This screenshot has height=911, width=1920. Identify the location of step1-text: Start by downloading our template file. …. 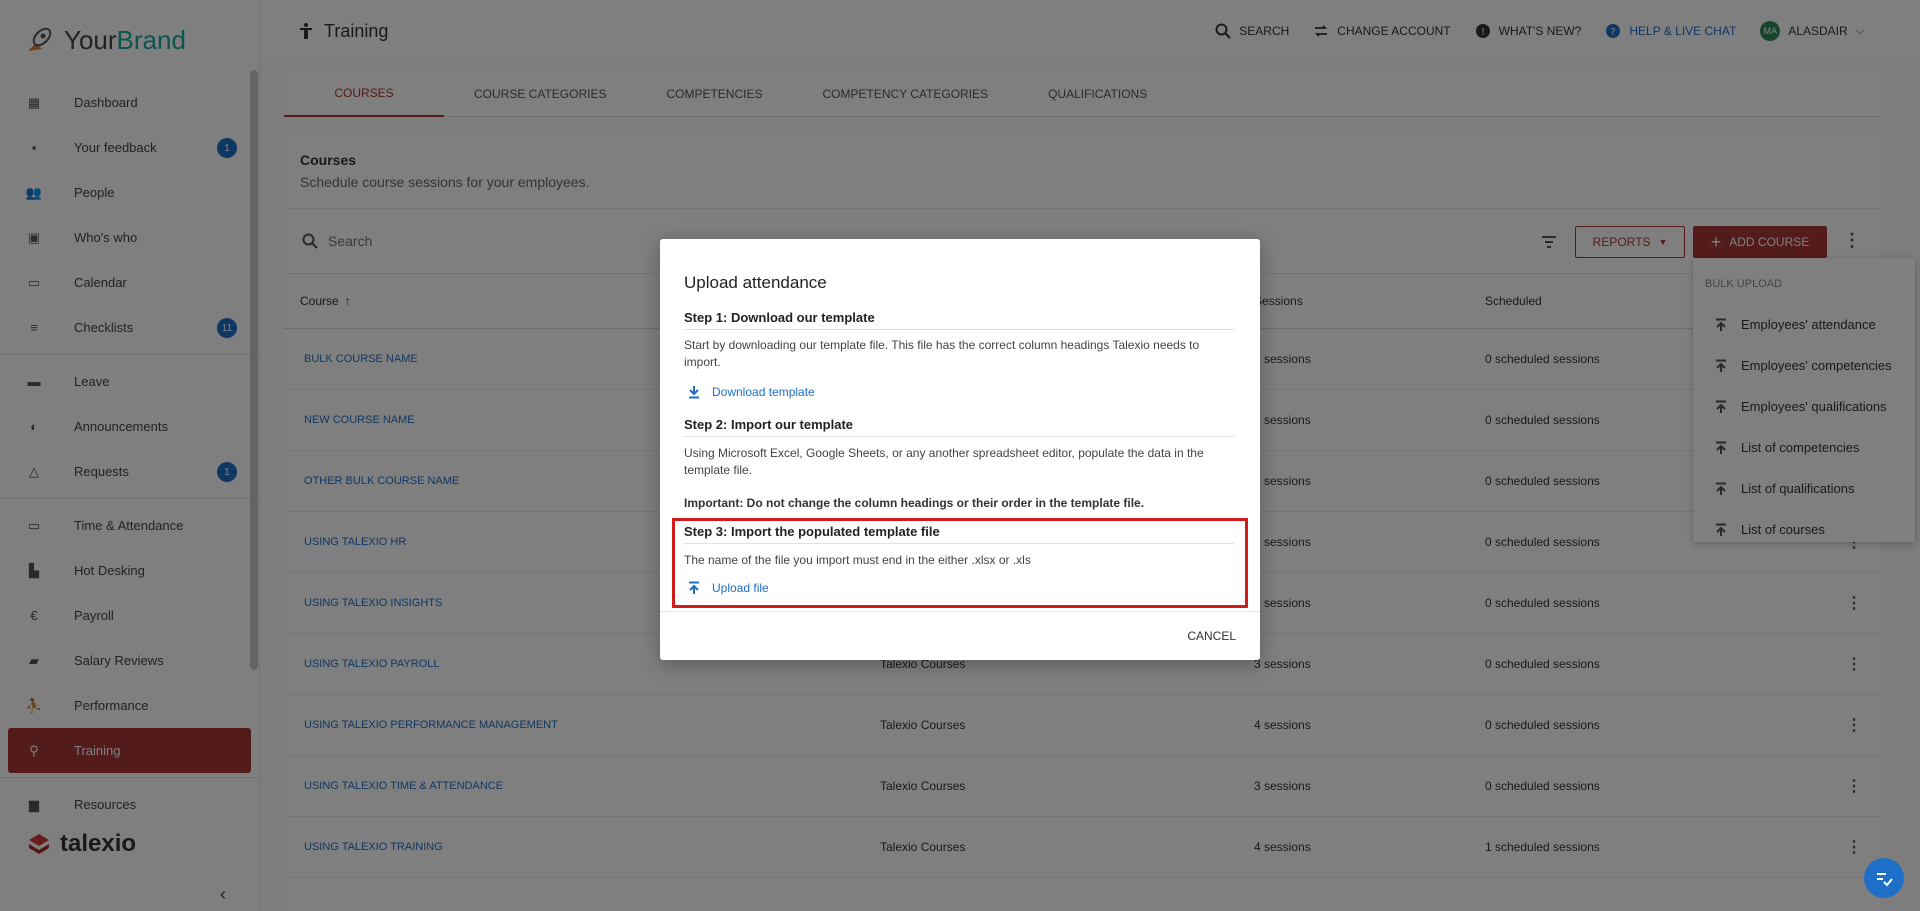
(942, 353).